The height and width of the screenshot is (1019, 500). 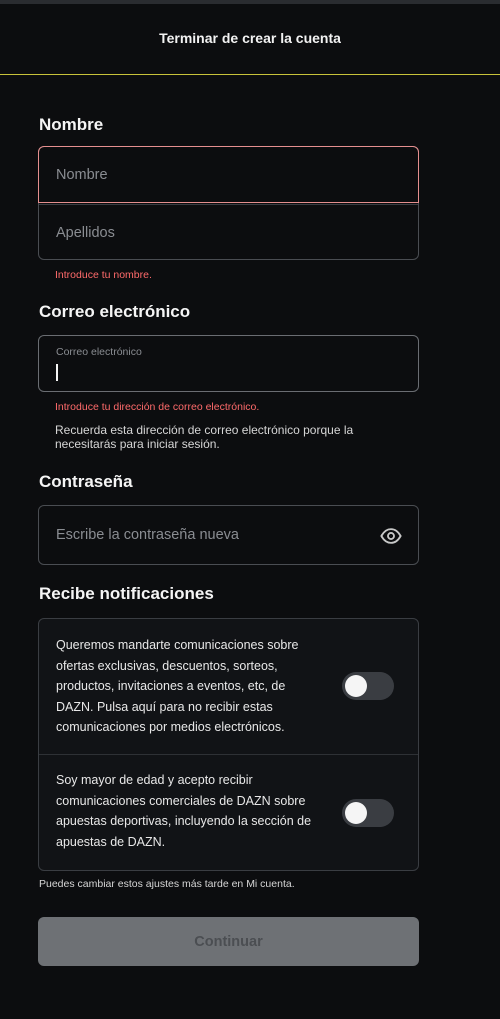 I want to click on password-input: Escribe la contraseña nueva, so click(x=228, y=535).